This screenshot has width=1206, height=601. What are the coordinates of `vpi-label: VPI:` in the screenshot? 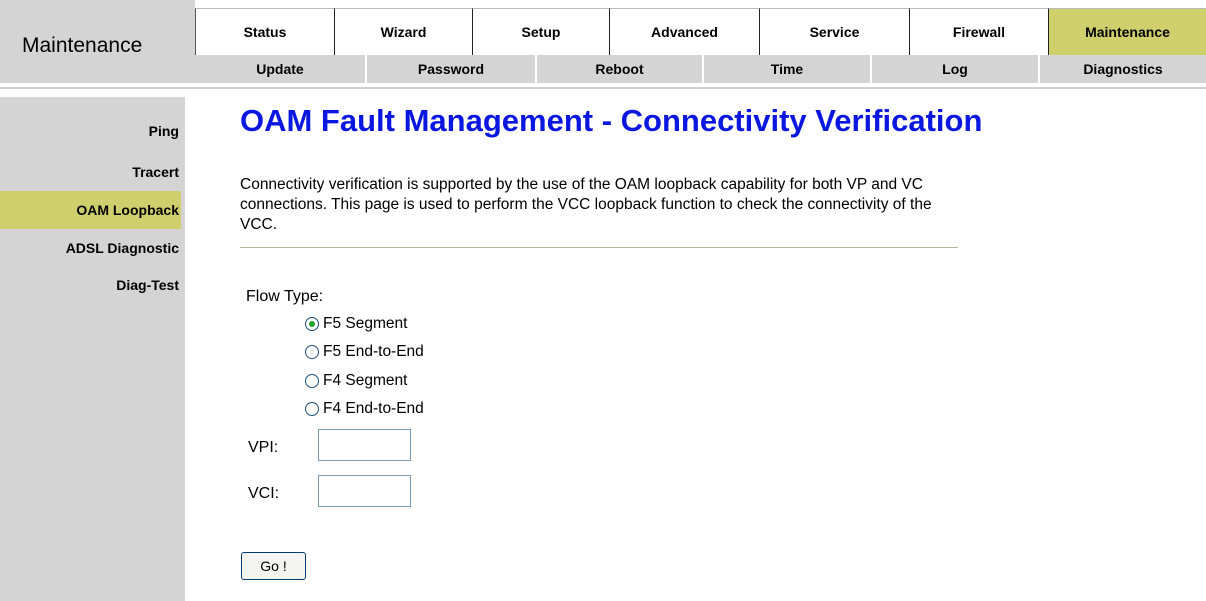 It's located at (263, 447).